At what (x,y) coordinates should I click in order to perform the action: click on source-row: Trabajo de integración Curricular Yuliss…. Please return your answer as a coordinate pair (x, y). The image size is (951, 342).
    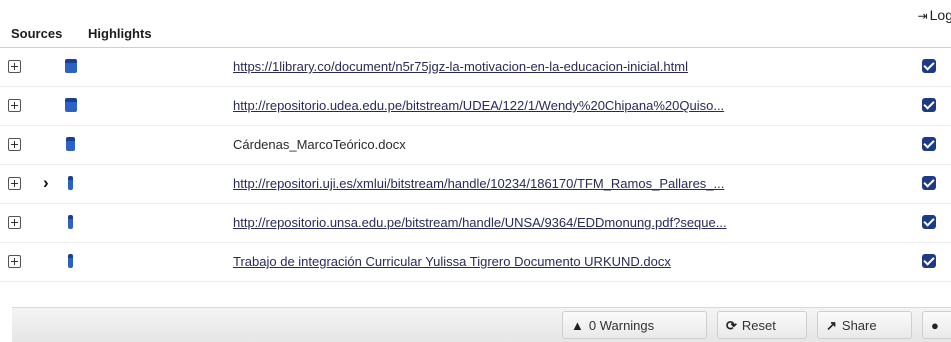
    Looking at the image, I should click on (475, 262).